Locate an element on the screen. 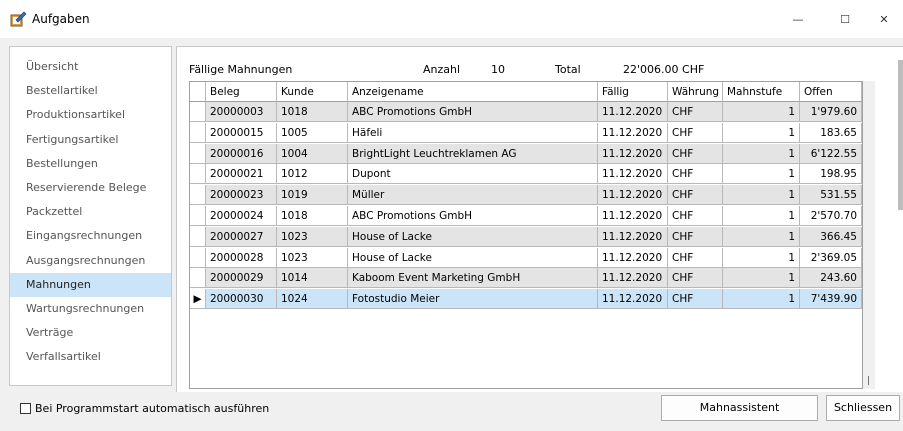 The width and height of the screenshot is (903, 431). current-row-indicator: ▶ is located at coordinates (198, 299).